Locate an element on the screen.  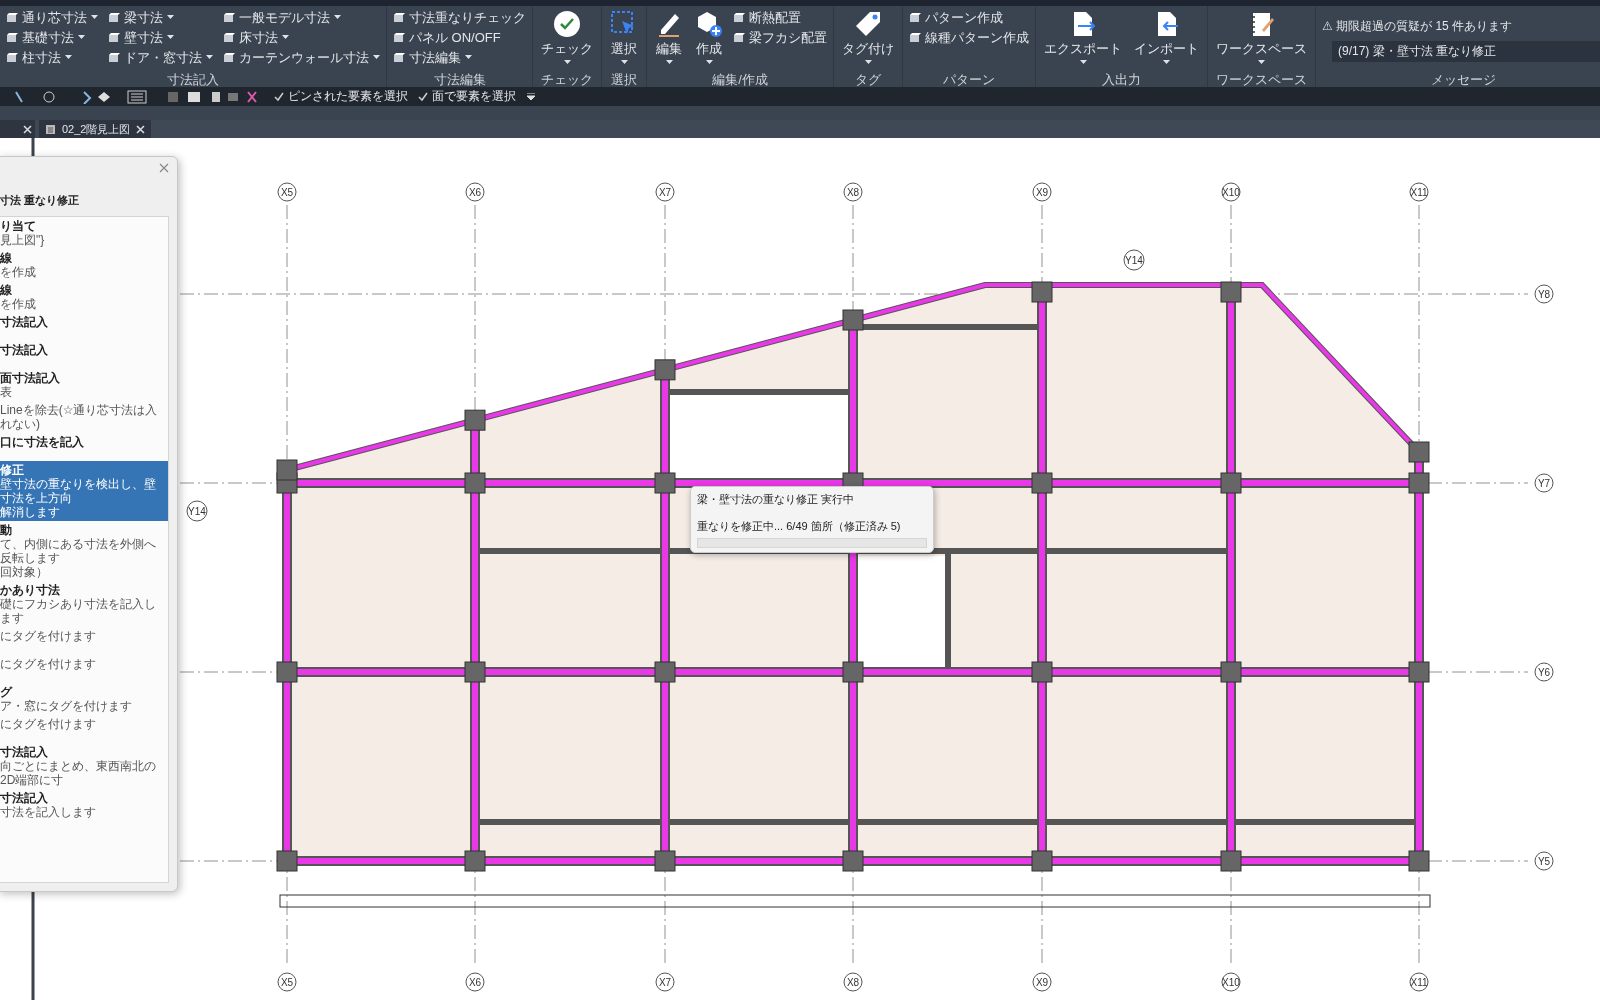
ribbon-button: エクスポート is located at coordinates (1083, 36).